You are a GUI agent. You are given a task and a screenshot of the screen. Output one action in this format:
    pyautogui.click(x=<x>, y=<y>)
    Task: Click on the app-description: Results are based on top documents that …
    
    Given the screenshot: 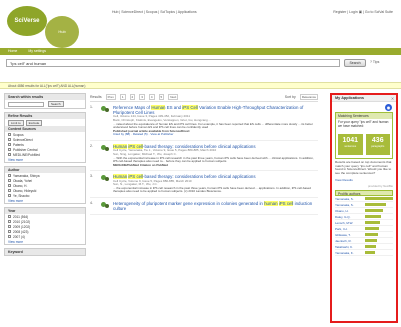 What is the action you would take?
    pyautogui.click(x=363, y=167)
    